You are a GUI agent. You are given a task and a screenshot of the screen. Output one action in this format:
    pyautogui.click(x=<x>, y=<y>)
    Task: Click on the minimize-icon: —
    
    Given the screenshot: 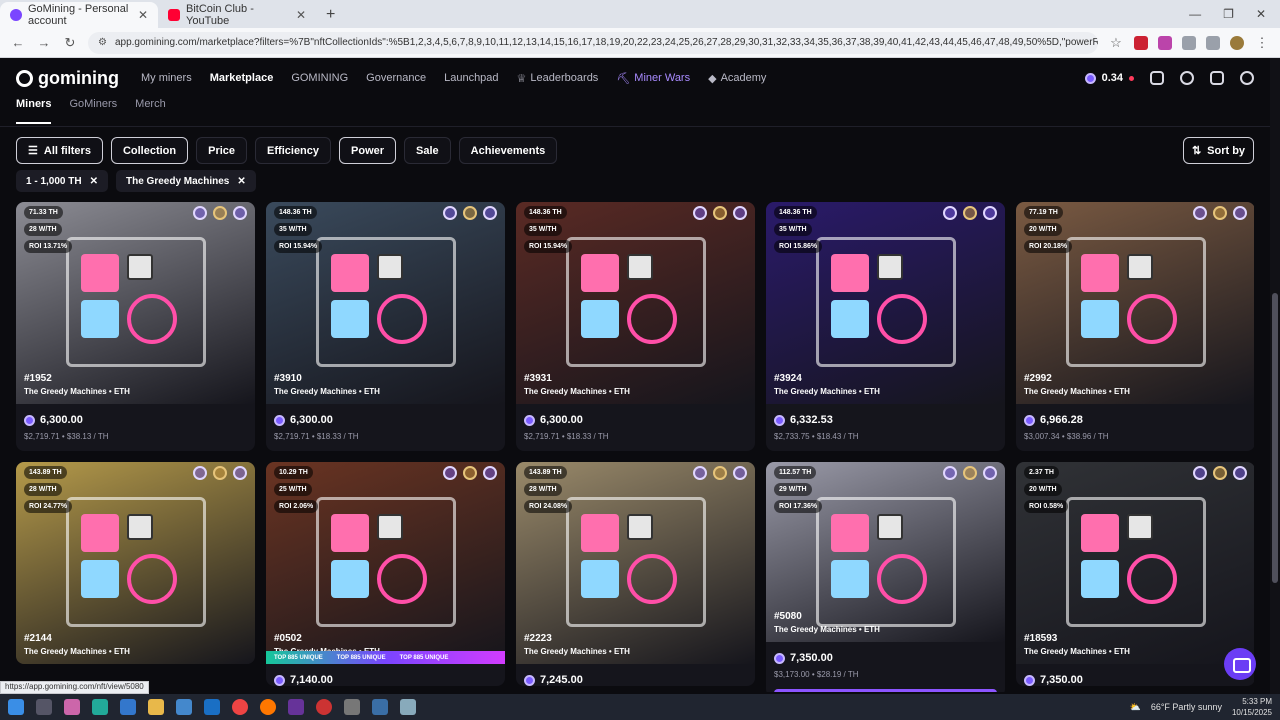 What is the action you would take?
    pyautogui.click(x=1195, y=14)
    